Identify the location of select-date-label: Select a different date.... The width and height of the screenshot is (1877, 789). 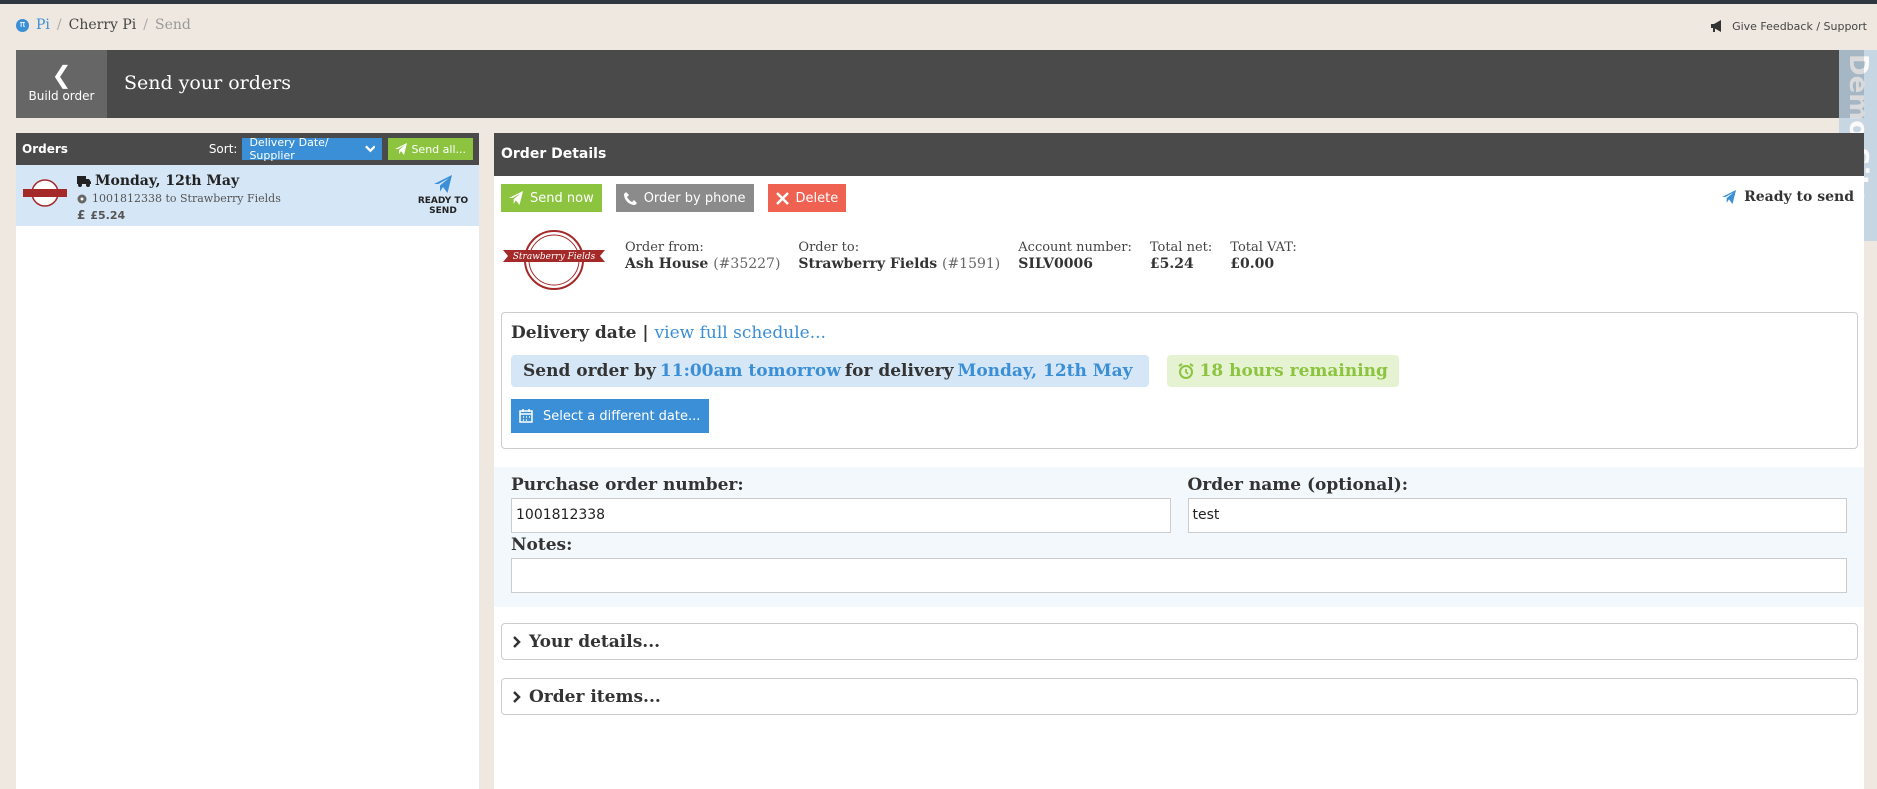
(622, 416).